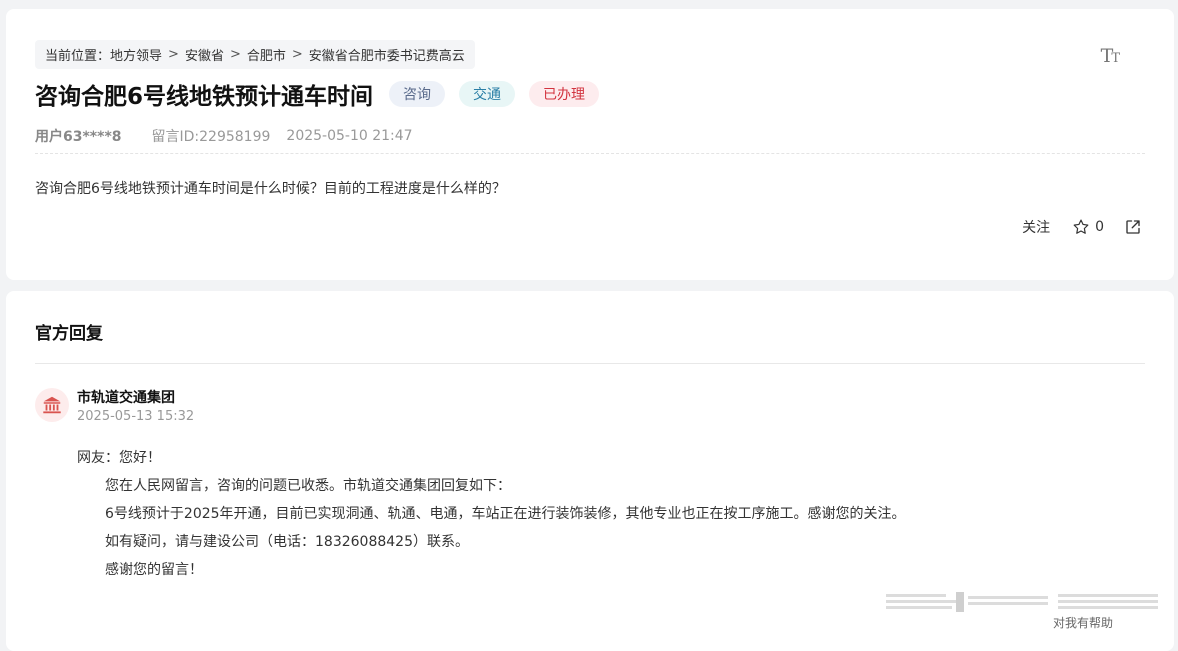  I want to click on reply-paragraph: 如有疑问，请与建设公司（电话：18326088425）联系。, so click(287, 542).